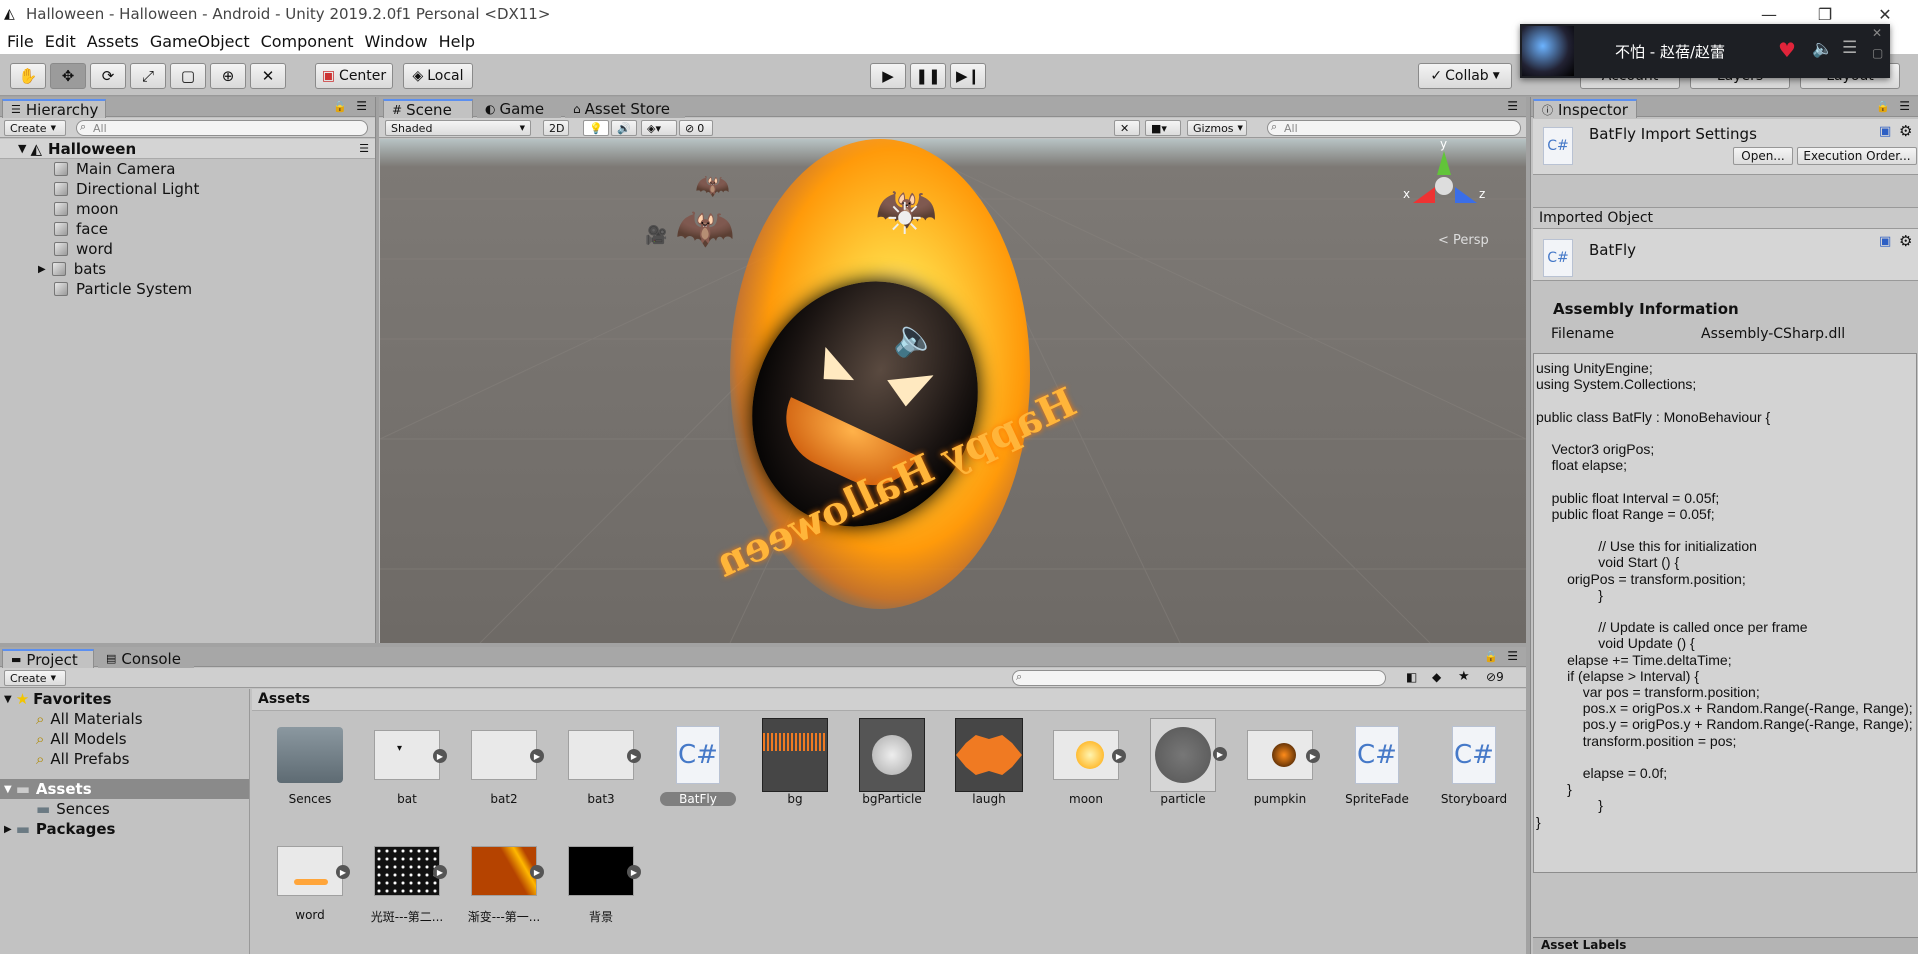  Describe the element at coordinates (187, 249) in the screenshot. I see `hierarchy-item: word` at that location.